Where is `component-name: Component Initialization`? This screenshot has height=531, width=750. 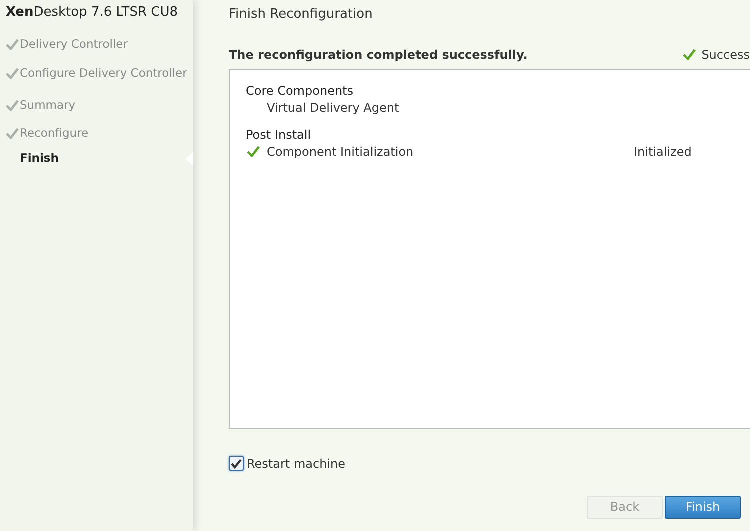 component-name: Component Initialization is located at coordinates (341, 152).